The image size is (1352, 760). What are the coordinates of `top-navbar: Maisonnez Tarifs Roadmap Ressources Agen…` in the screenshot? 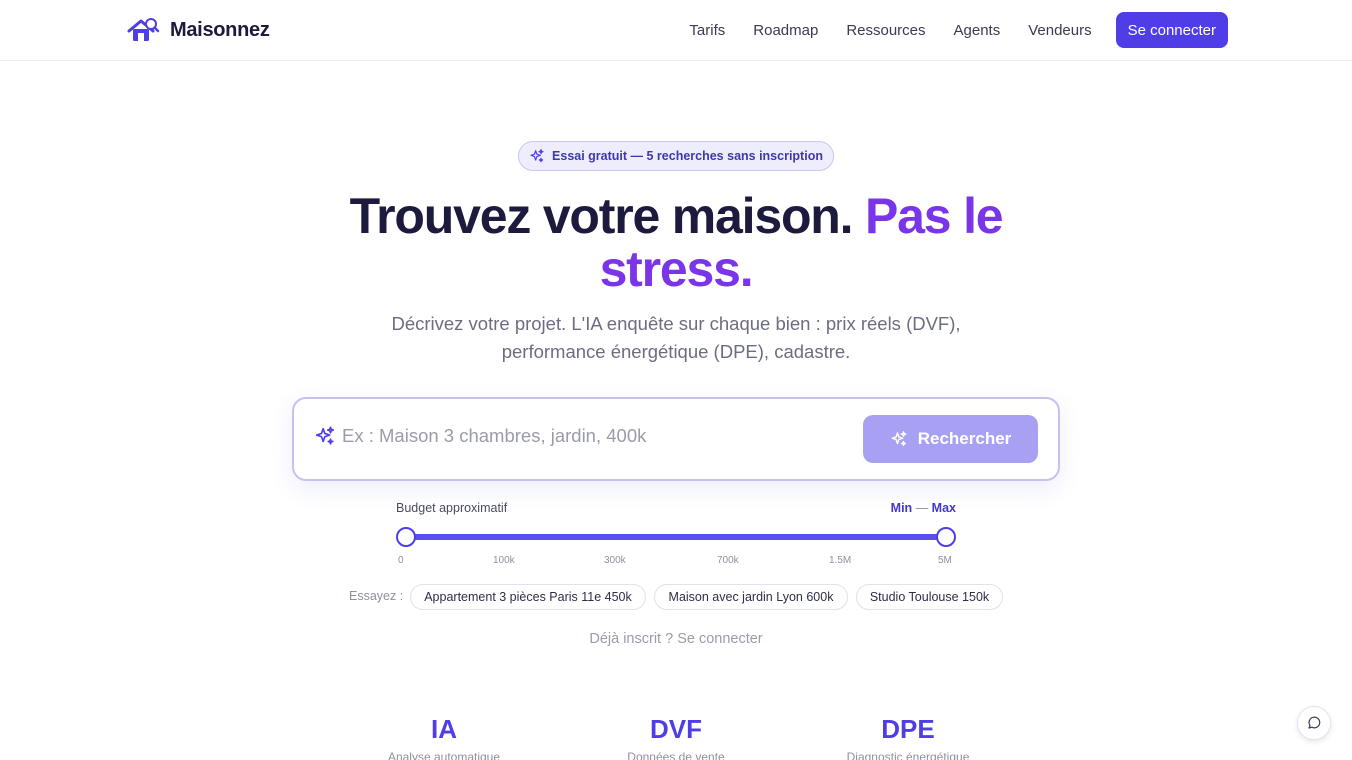 It's located at (676, 30).